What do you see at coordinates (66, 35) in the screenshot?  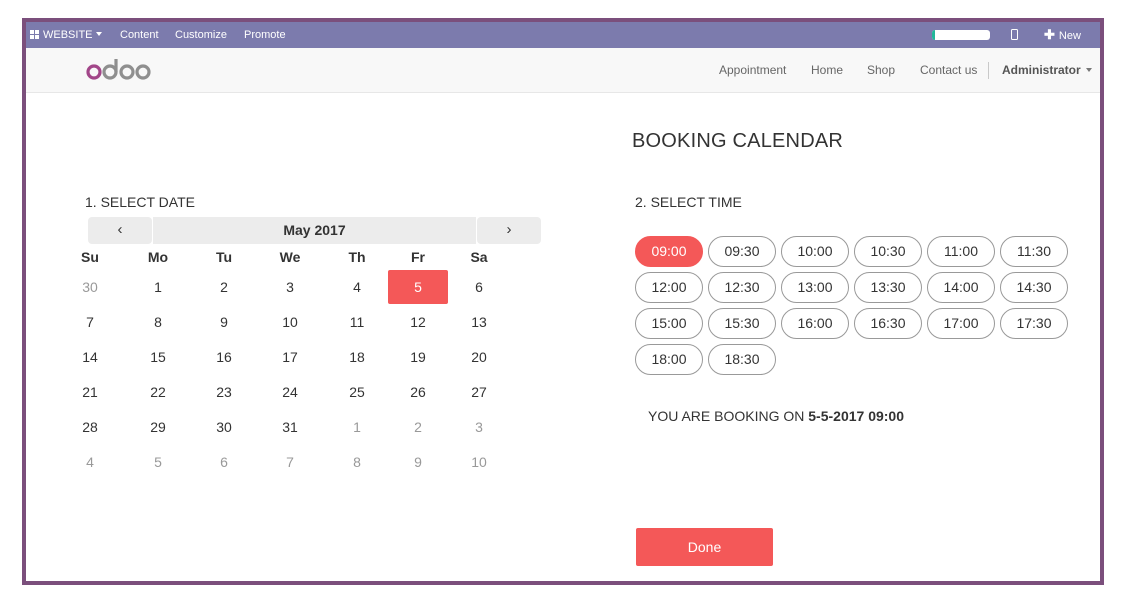 I see `website-menu: WEBSITE` at bounding box center [66, 35].